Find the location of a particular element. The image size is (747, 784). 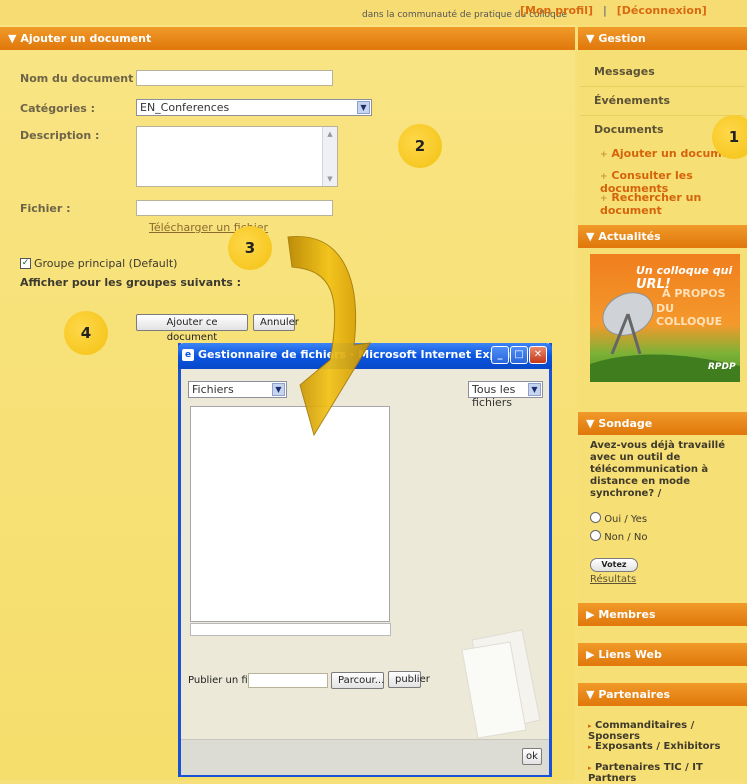

partenaires-title: Partenaires is located at coordinates (634, 694).